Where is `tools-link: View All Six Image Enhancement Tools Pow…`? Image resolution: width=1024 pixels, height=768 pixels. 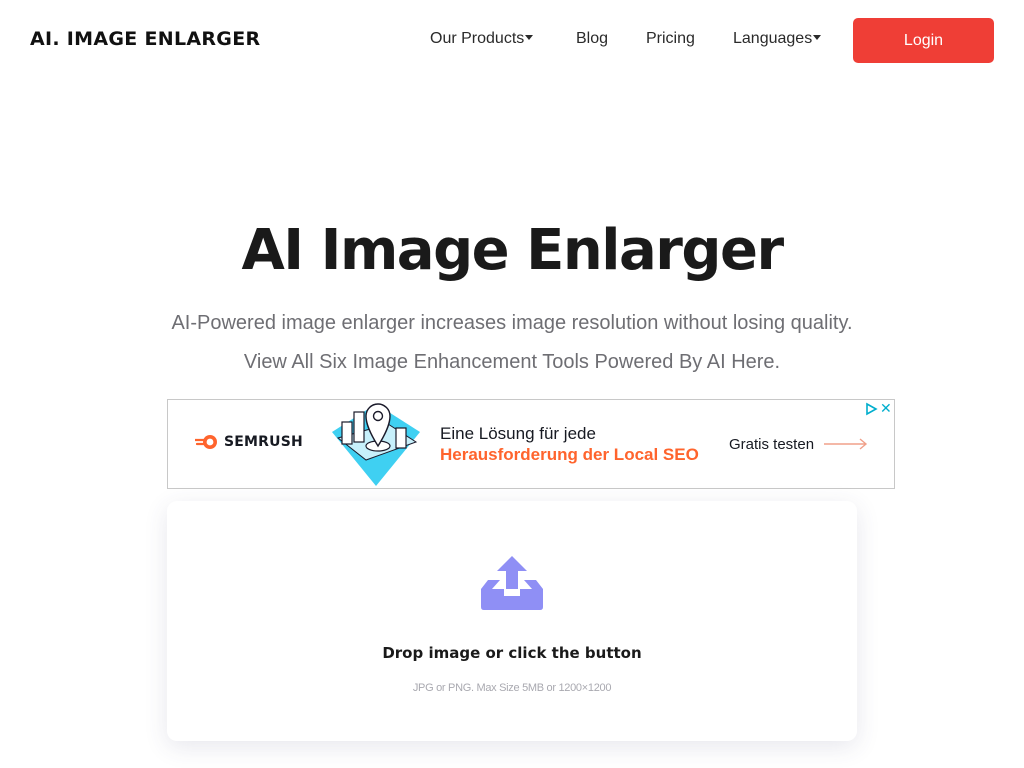
tools-link: View All Six Image Enhancement Tools Pow… is located at coordinates (512, 362).